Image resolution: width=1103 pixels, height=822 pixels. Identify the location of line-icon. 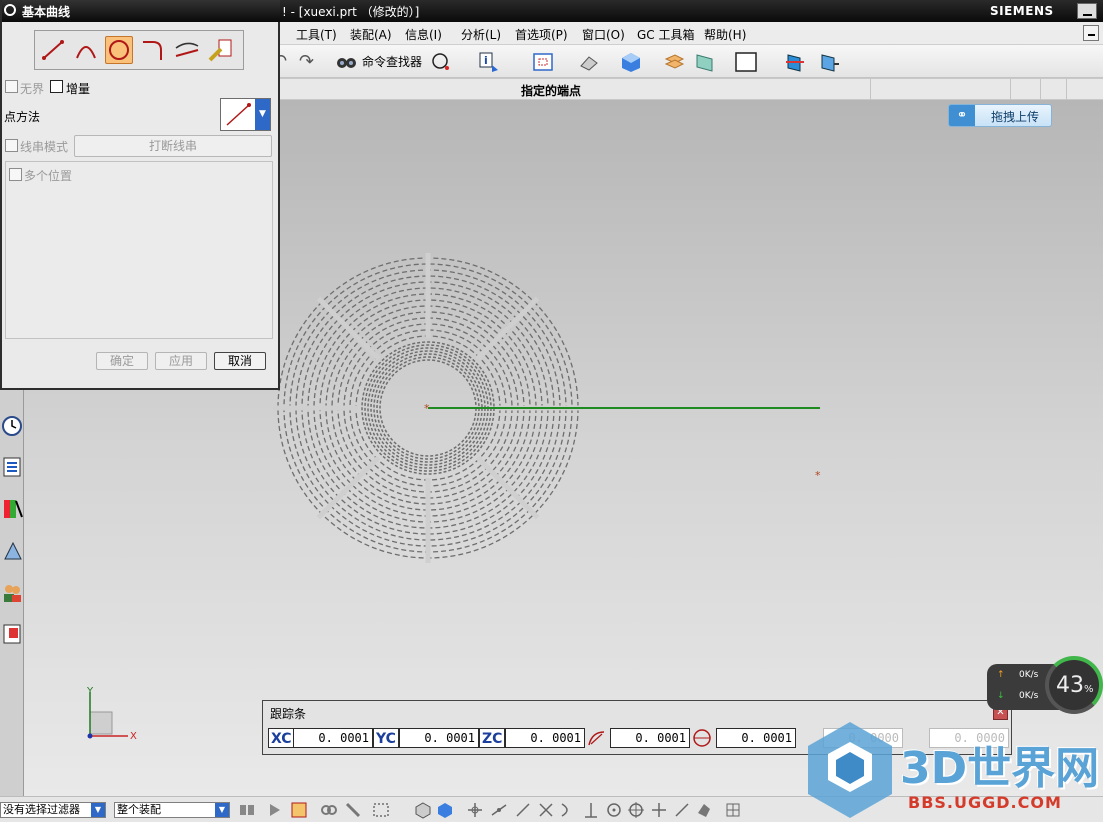
(53, 50).